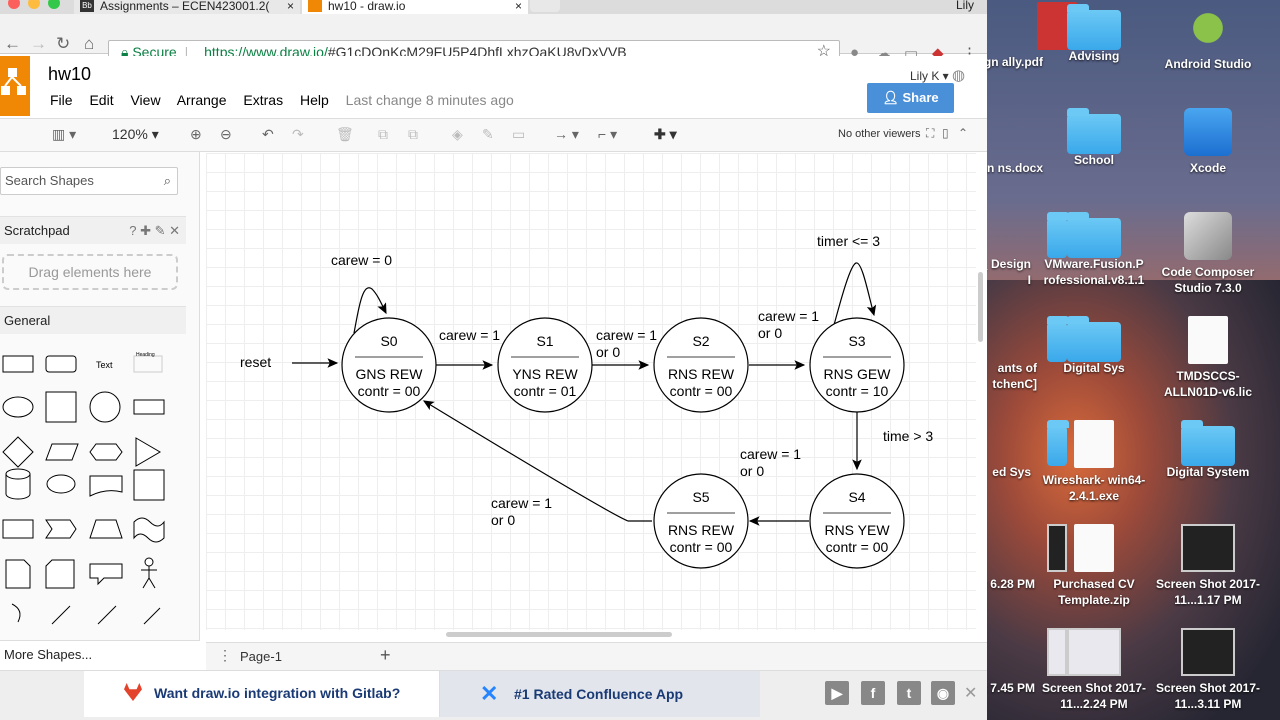  I want to click on shadow-icon: ▭, so click(518, 134).